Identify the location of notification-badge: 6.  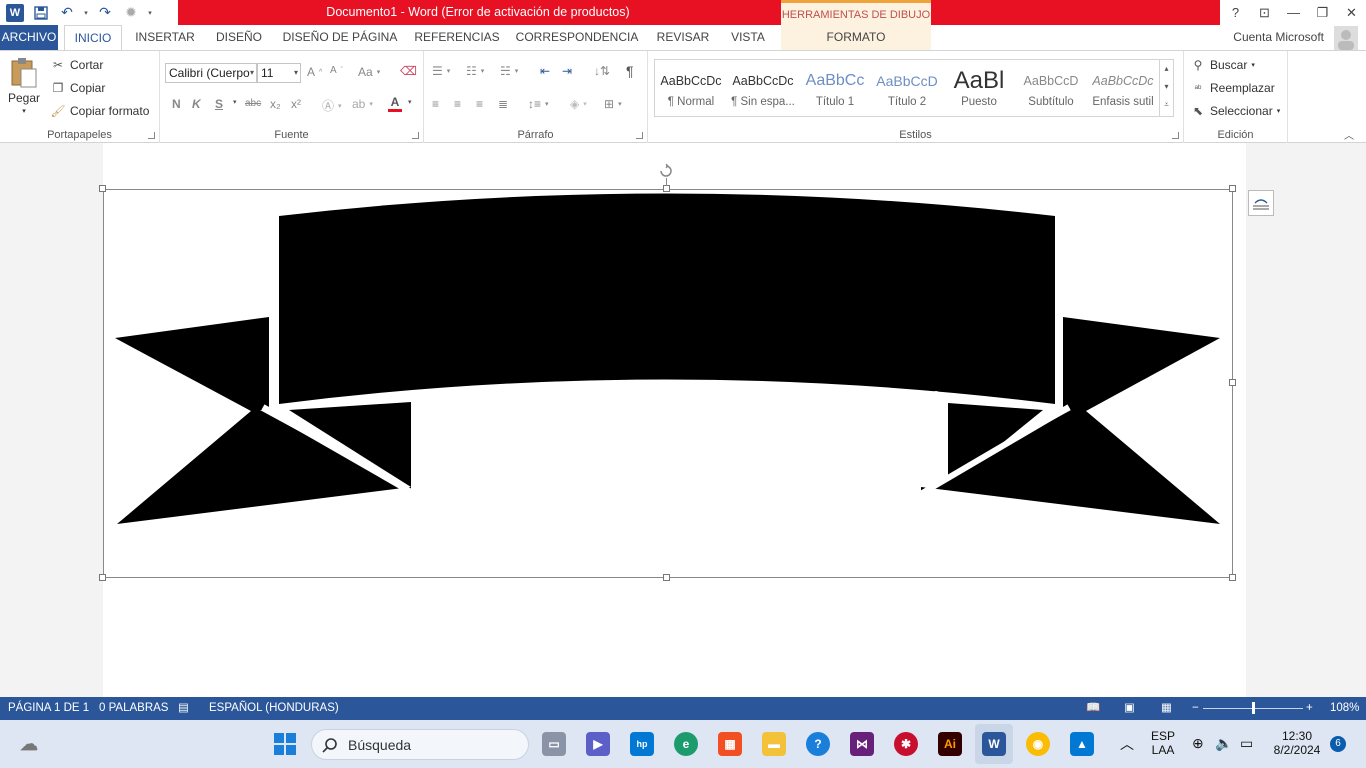
(1338, 744).